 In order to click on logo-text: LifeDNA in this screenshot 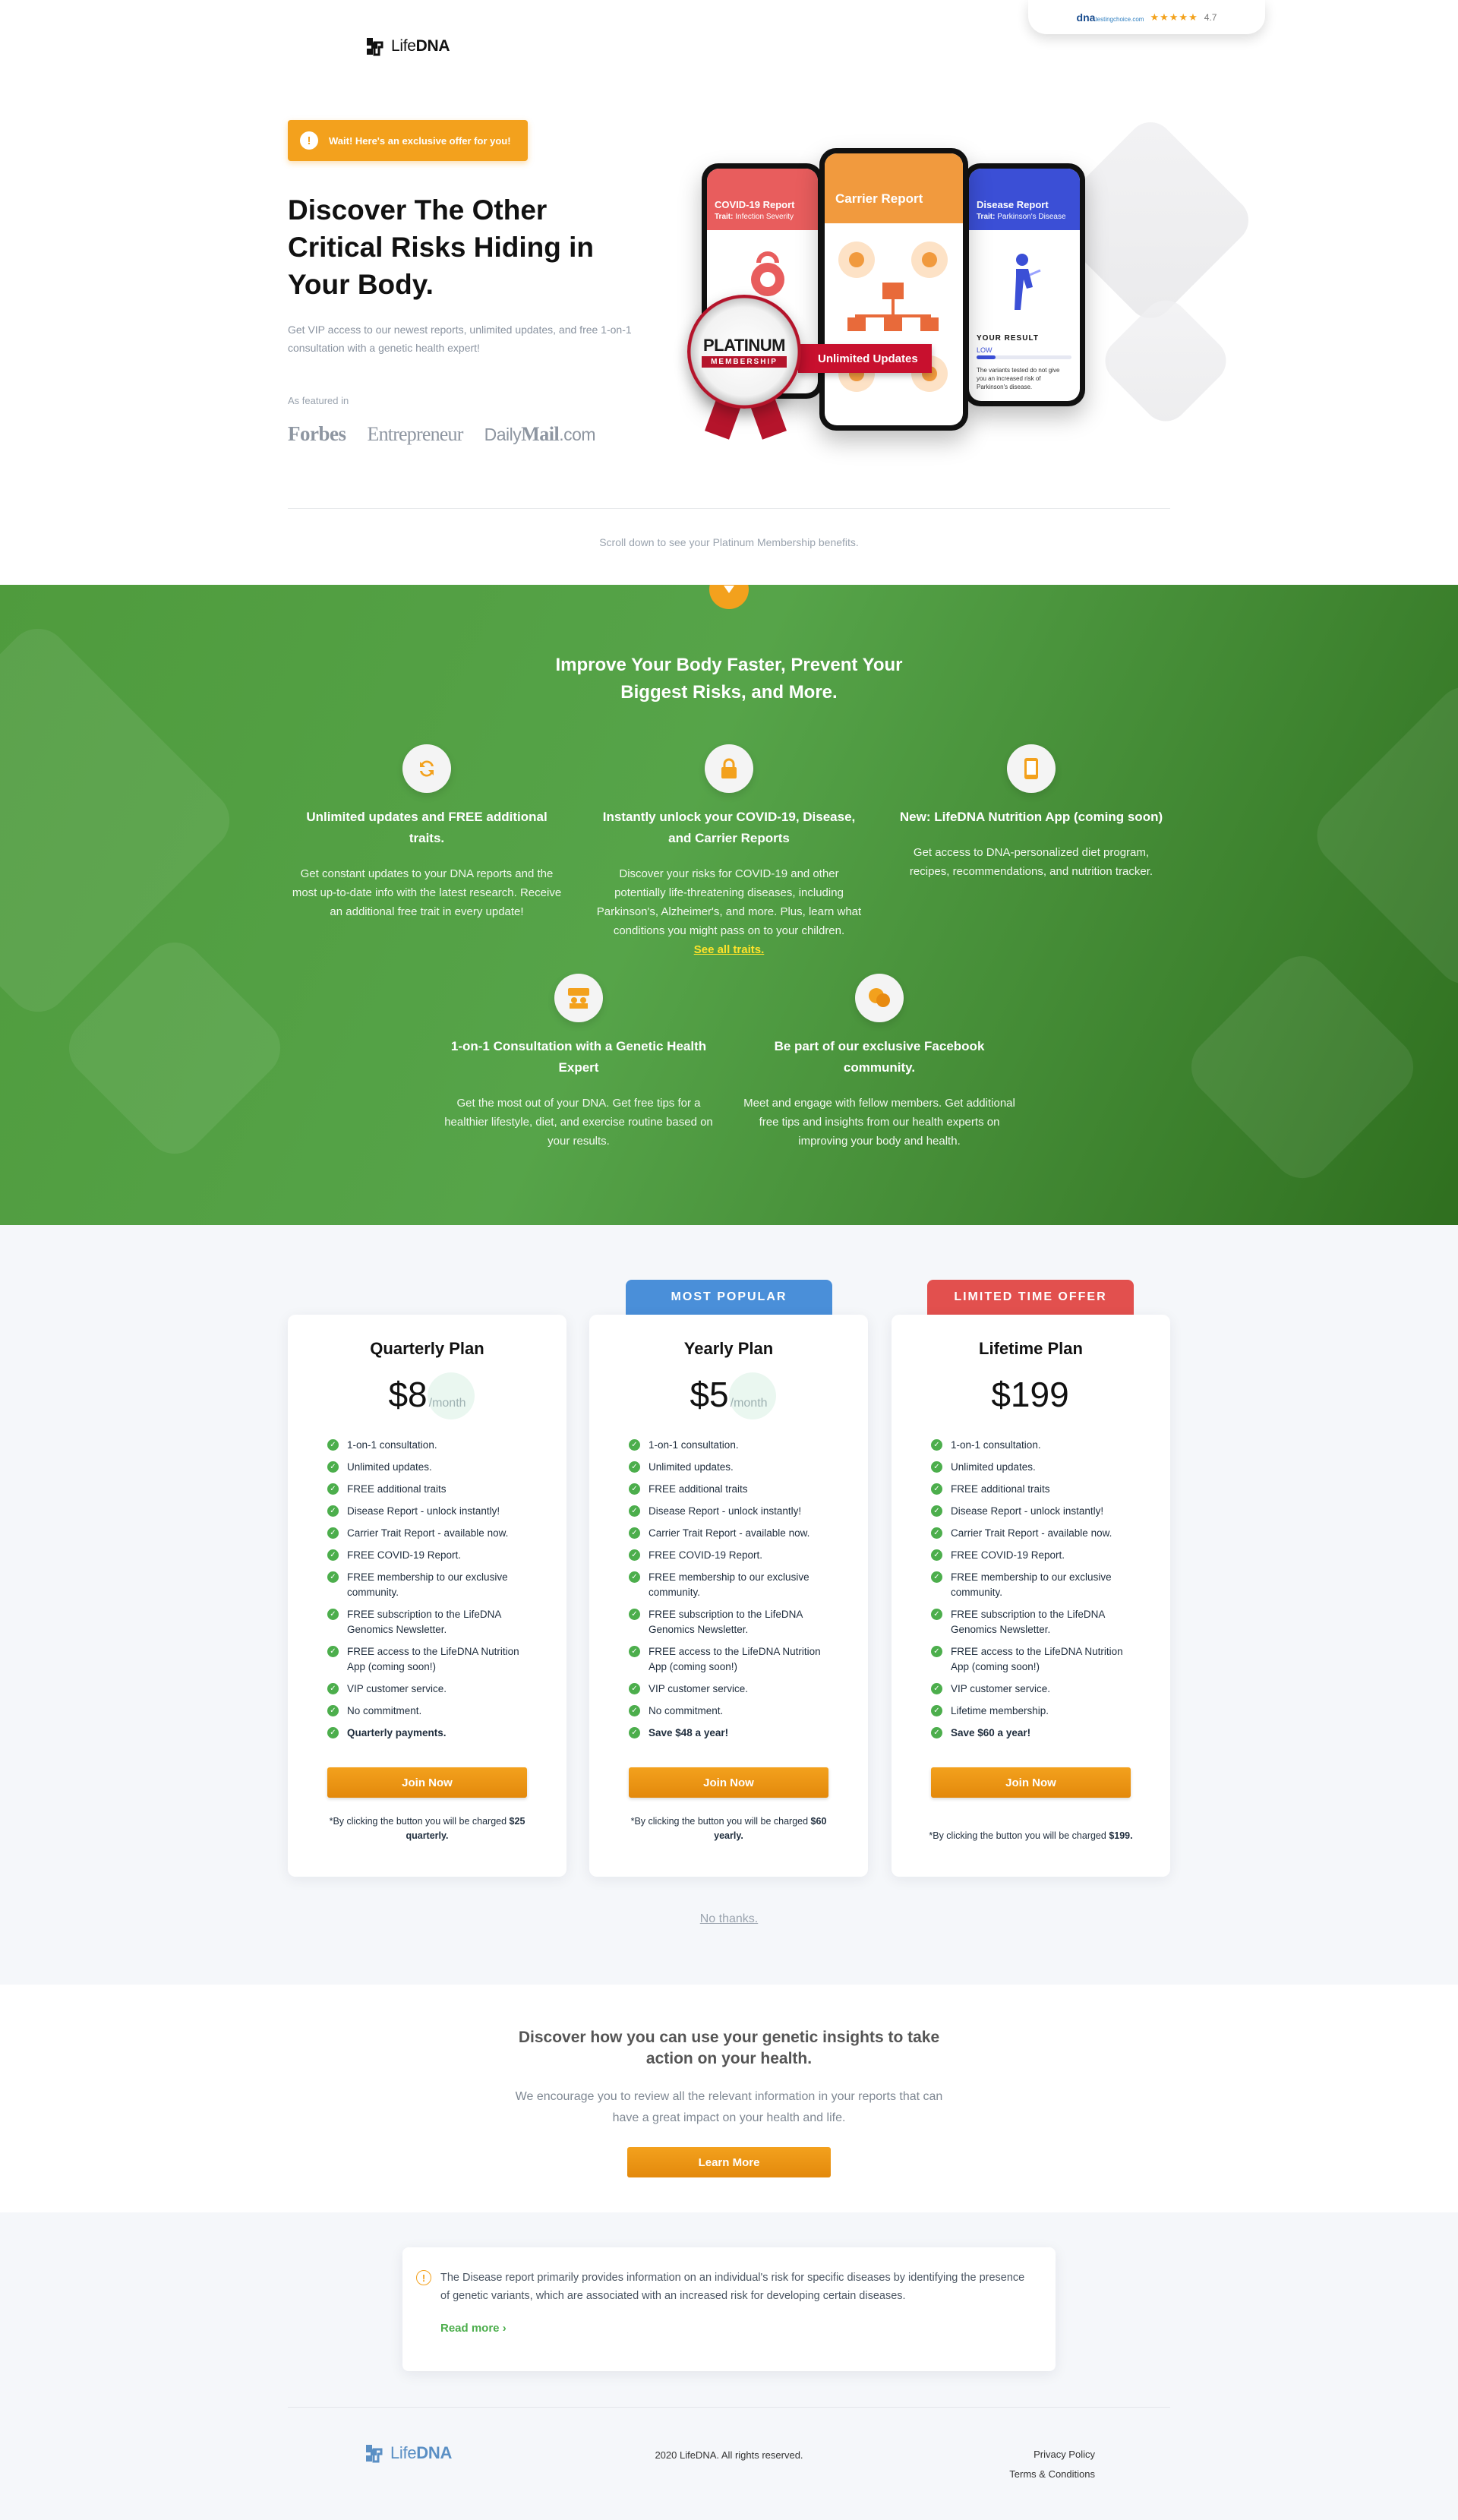, I will do `click(420, 46)`.